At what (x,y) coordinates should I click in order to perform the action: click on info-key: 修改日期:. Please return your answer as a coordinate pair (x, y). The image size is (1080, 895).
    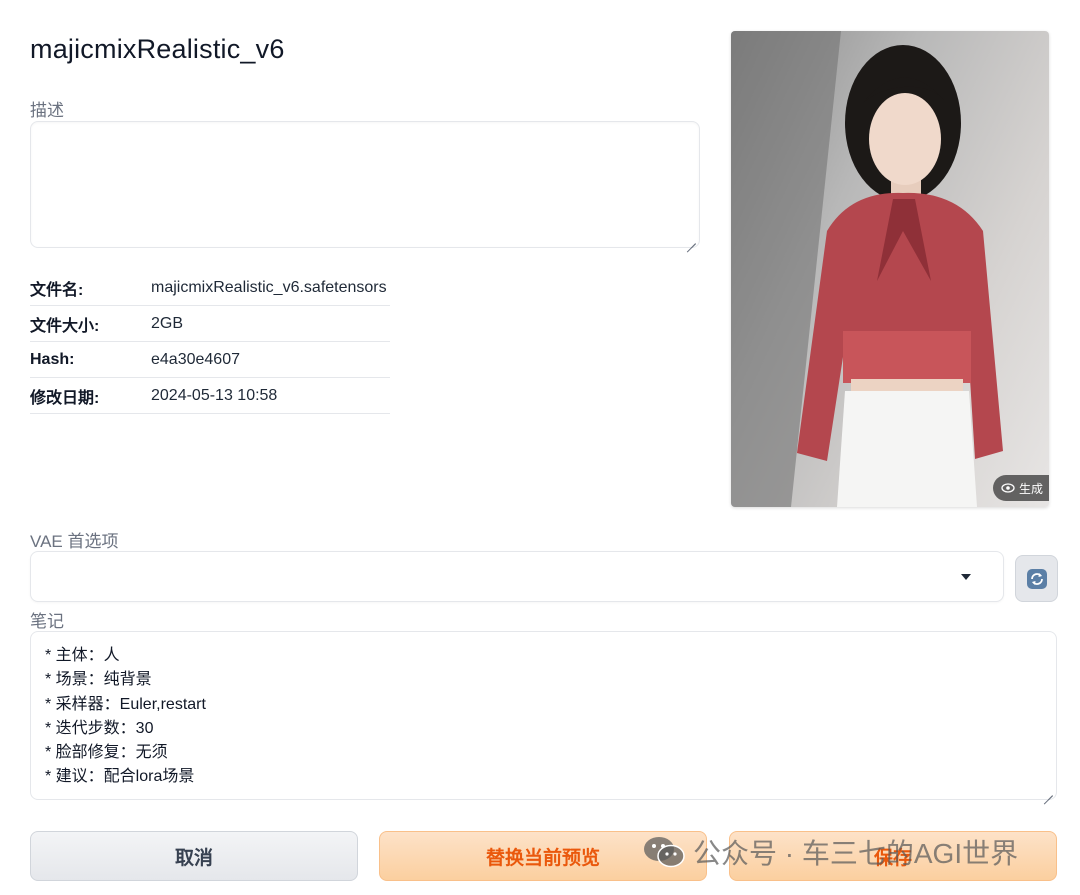
    Looking at the image, I should click on (90, 395).